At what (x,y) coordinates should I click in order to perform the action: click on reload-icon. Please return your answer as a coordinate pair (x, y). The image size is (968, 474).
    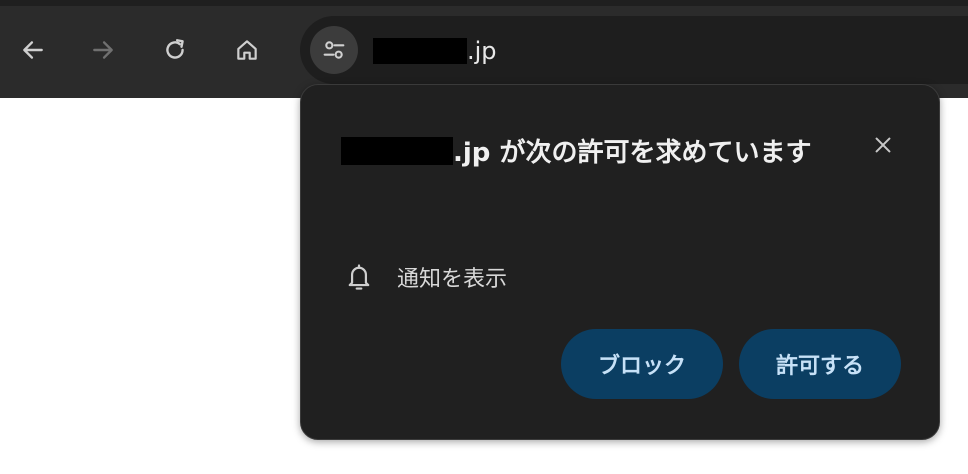
    Looking at the image, I should click on (175, 49).